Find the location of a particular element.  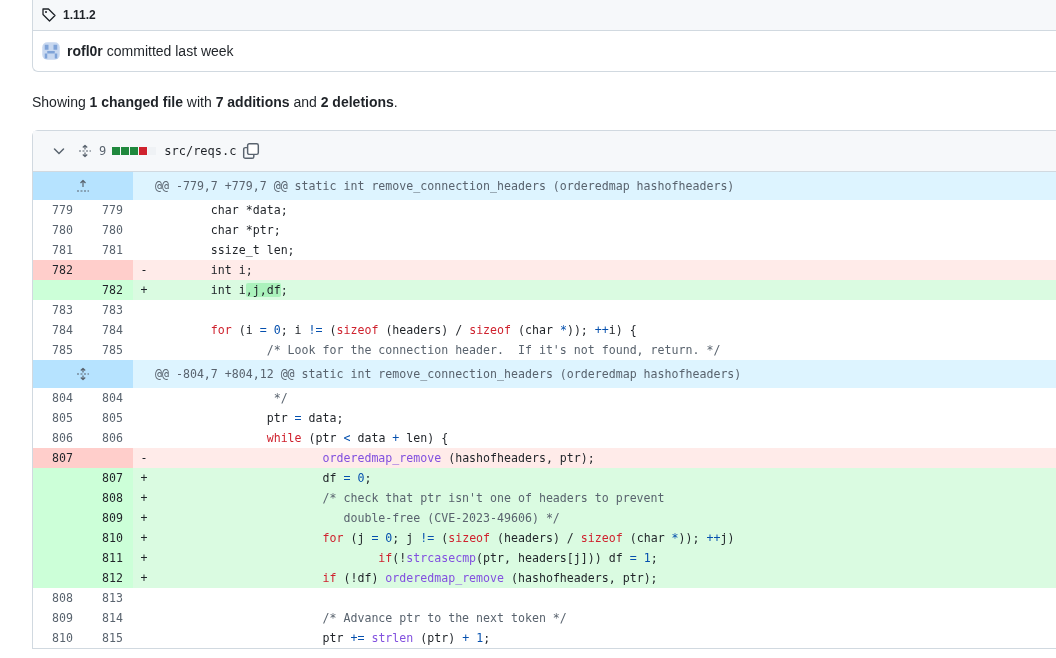

code-line: df = 0; is located at coordinates (347, 478).